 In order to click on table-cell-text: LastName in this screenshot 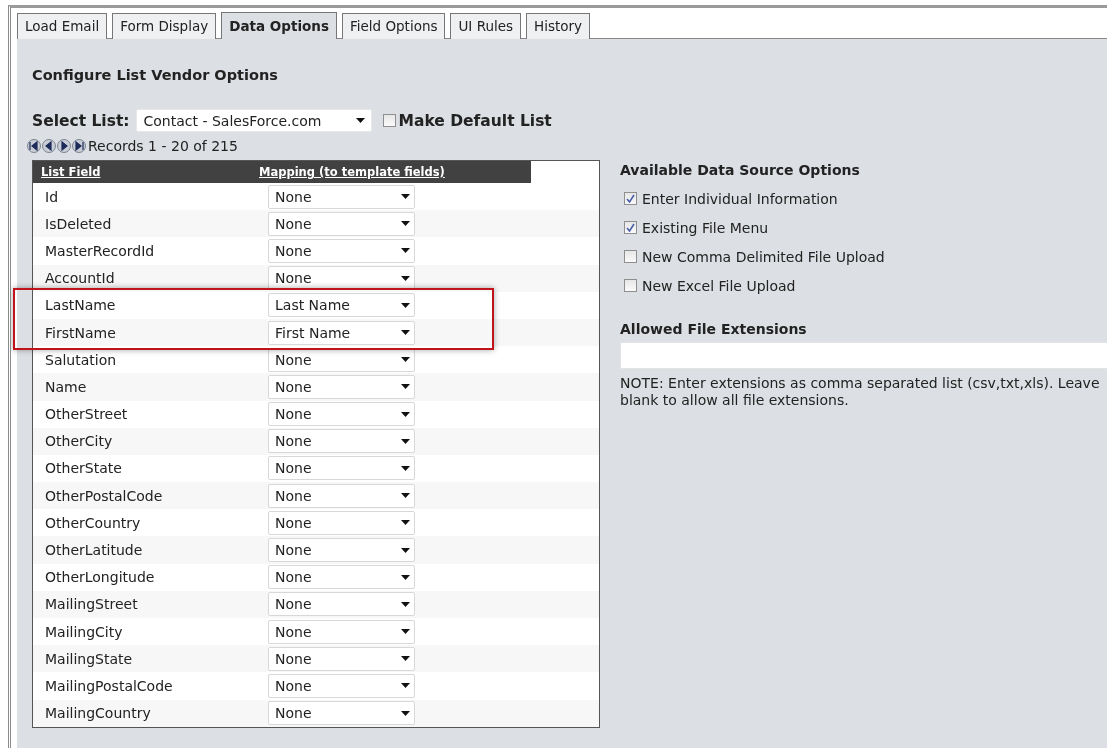, I will do `click(80, 305)`.